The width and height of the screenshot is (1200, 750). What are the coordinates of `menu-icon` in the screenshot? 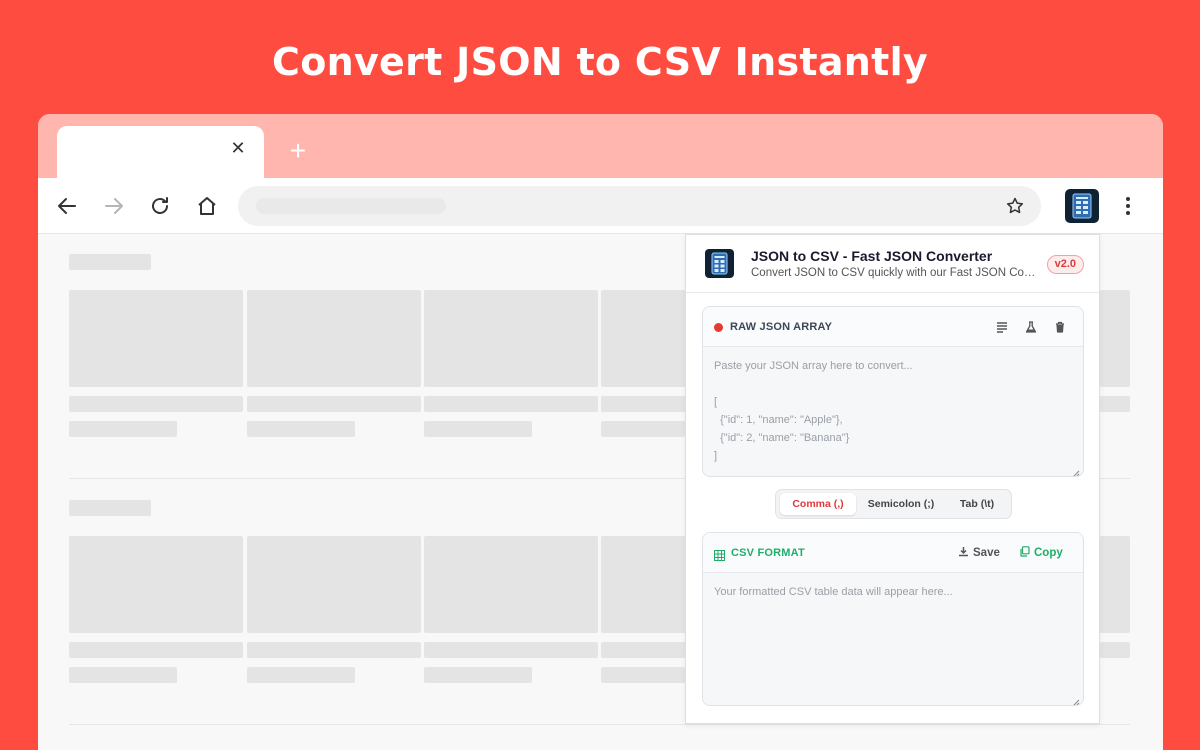 It's located at (1128, 206).